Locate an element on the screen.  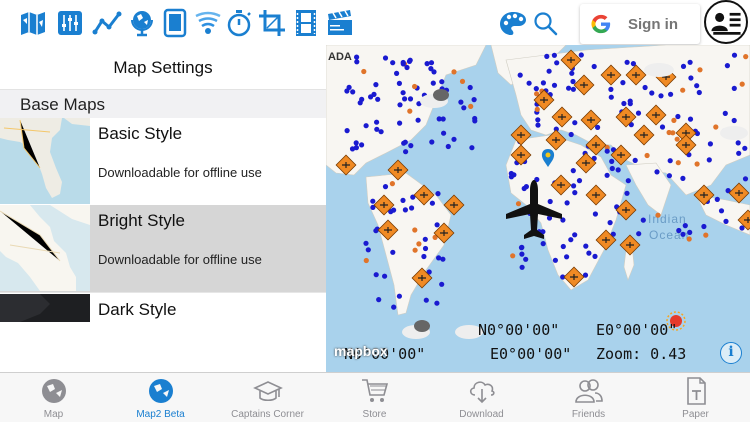
panel-title: Map Settings is located at coordinates (163, 67).